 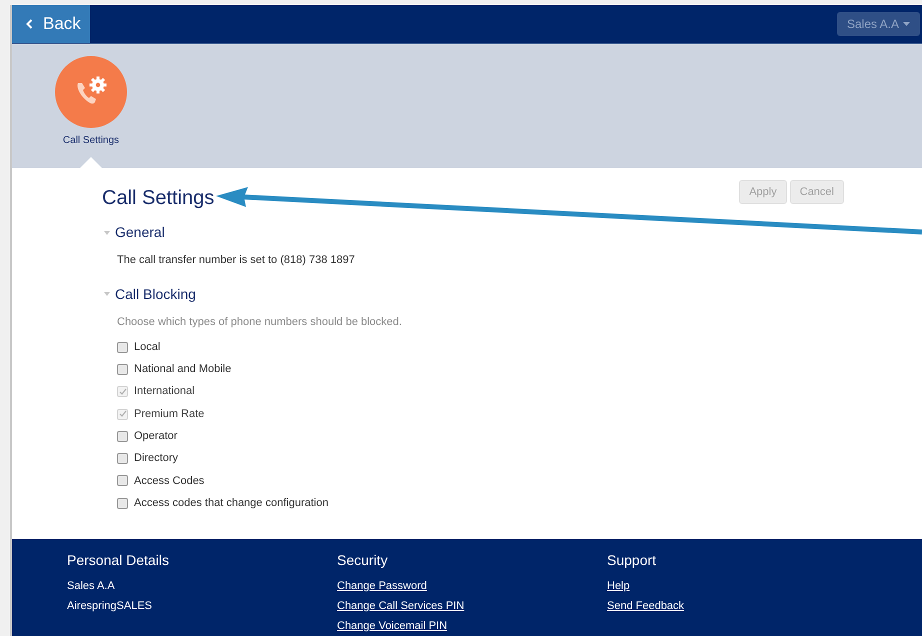 I want to click on section-title: General, so click(x=140, y=232).